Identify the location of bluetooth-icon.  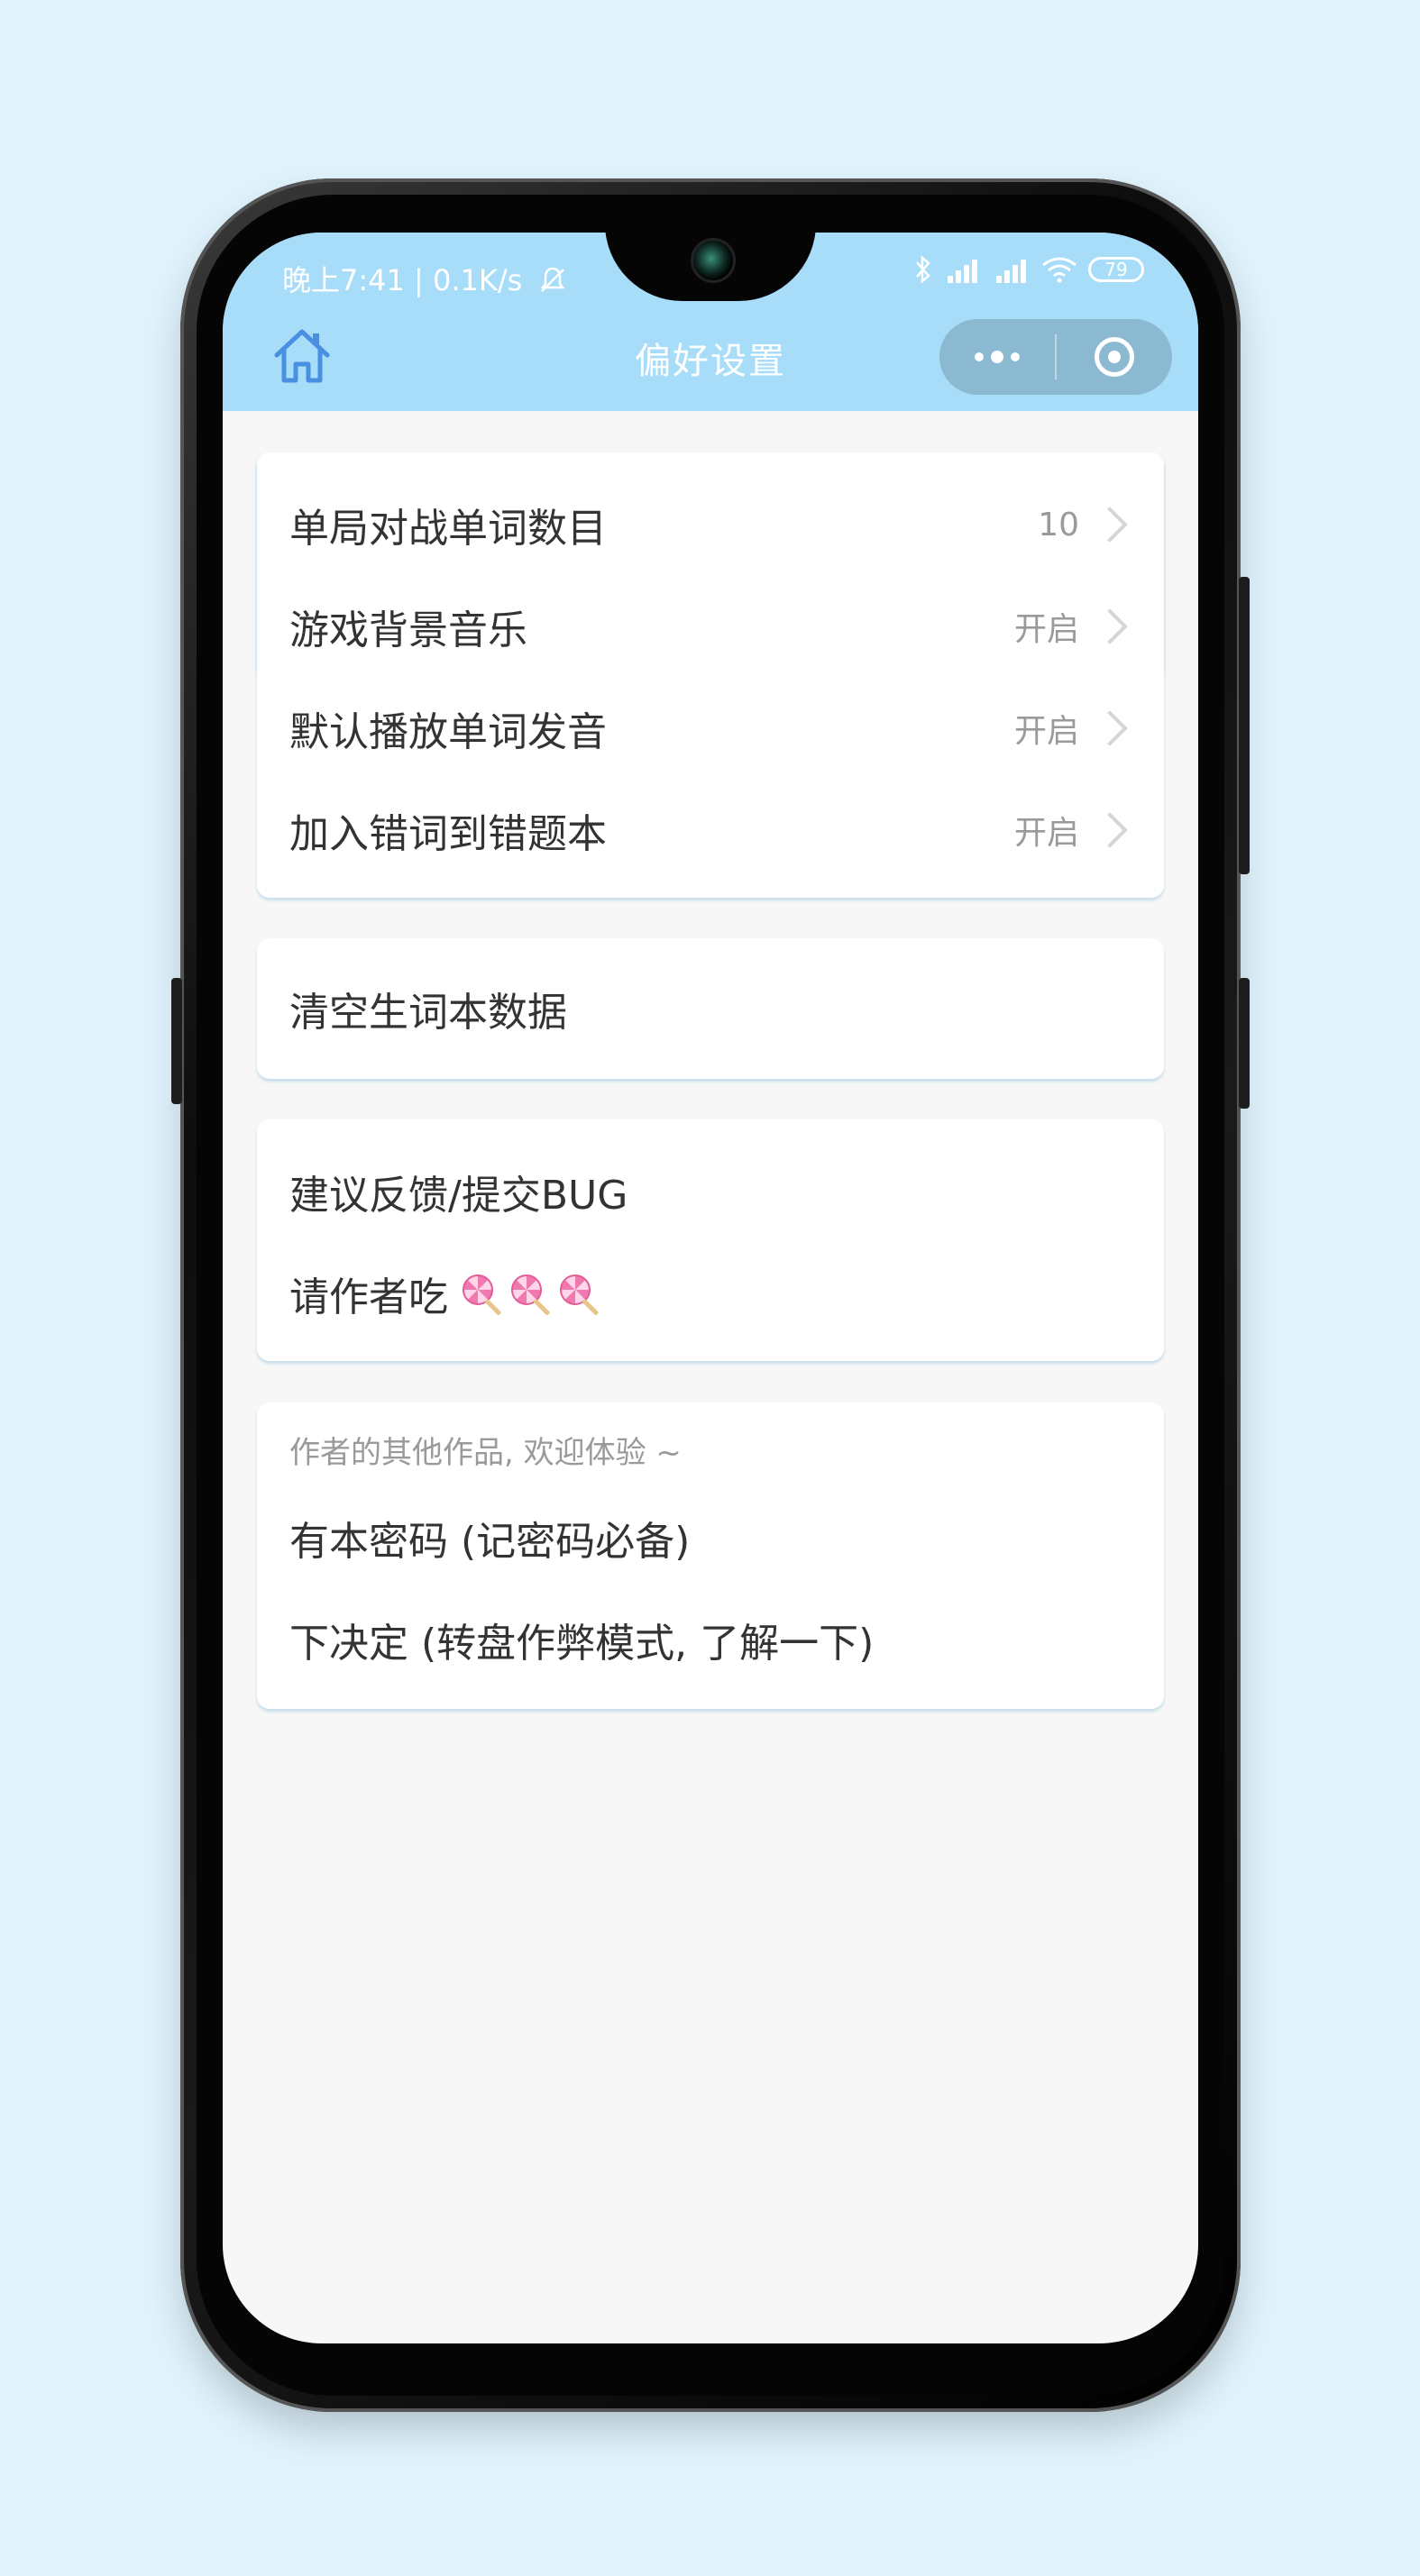
(923, 269).